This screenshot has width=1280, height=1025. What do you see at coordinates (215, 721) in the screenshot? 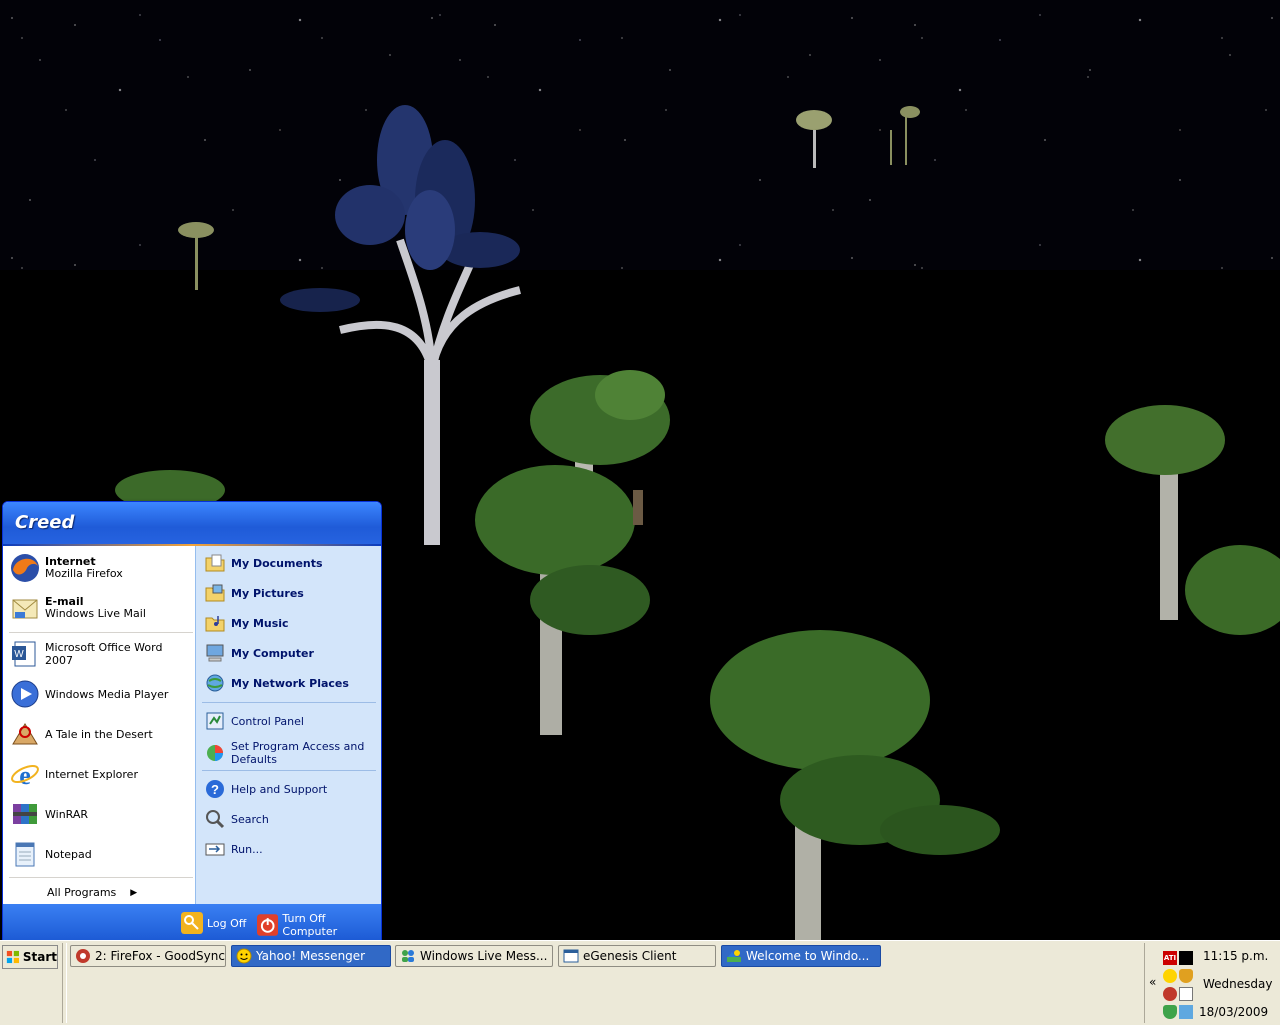
I see `control-panel-icon` at bounding box center [215, 721].